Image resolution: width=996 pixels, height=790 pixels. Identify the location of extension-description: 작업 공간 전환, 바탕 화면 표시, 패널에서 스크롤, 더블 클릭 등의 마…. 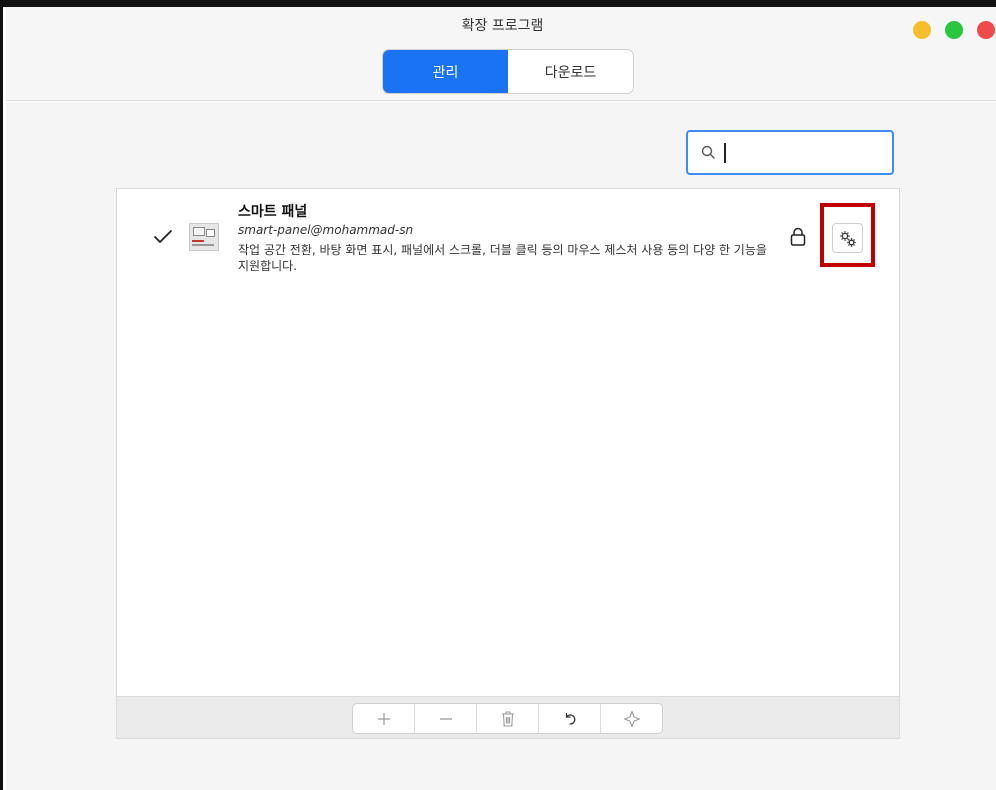
(502, 258).